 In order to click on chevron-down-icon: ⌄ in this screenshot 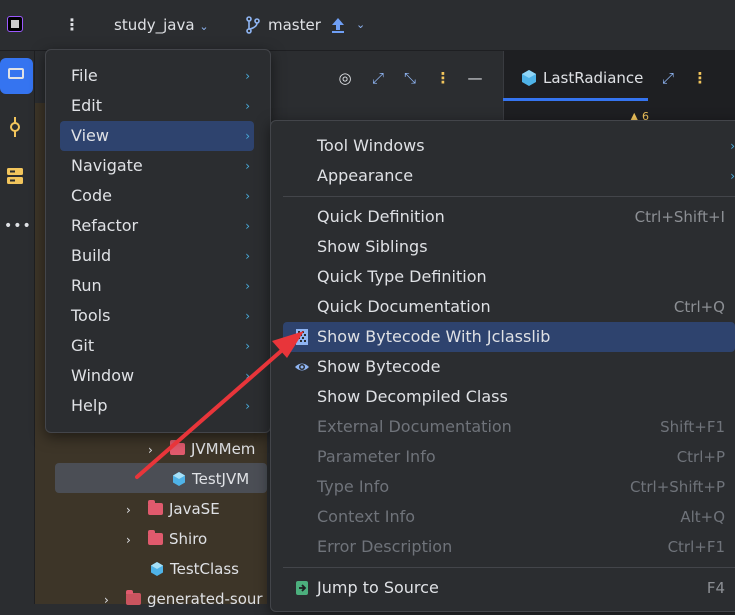, I will do `click(204, 26)`.